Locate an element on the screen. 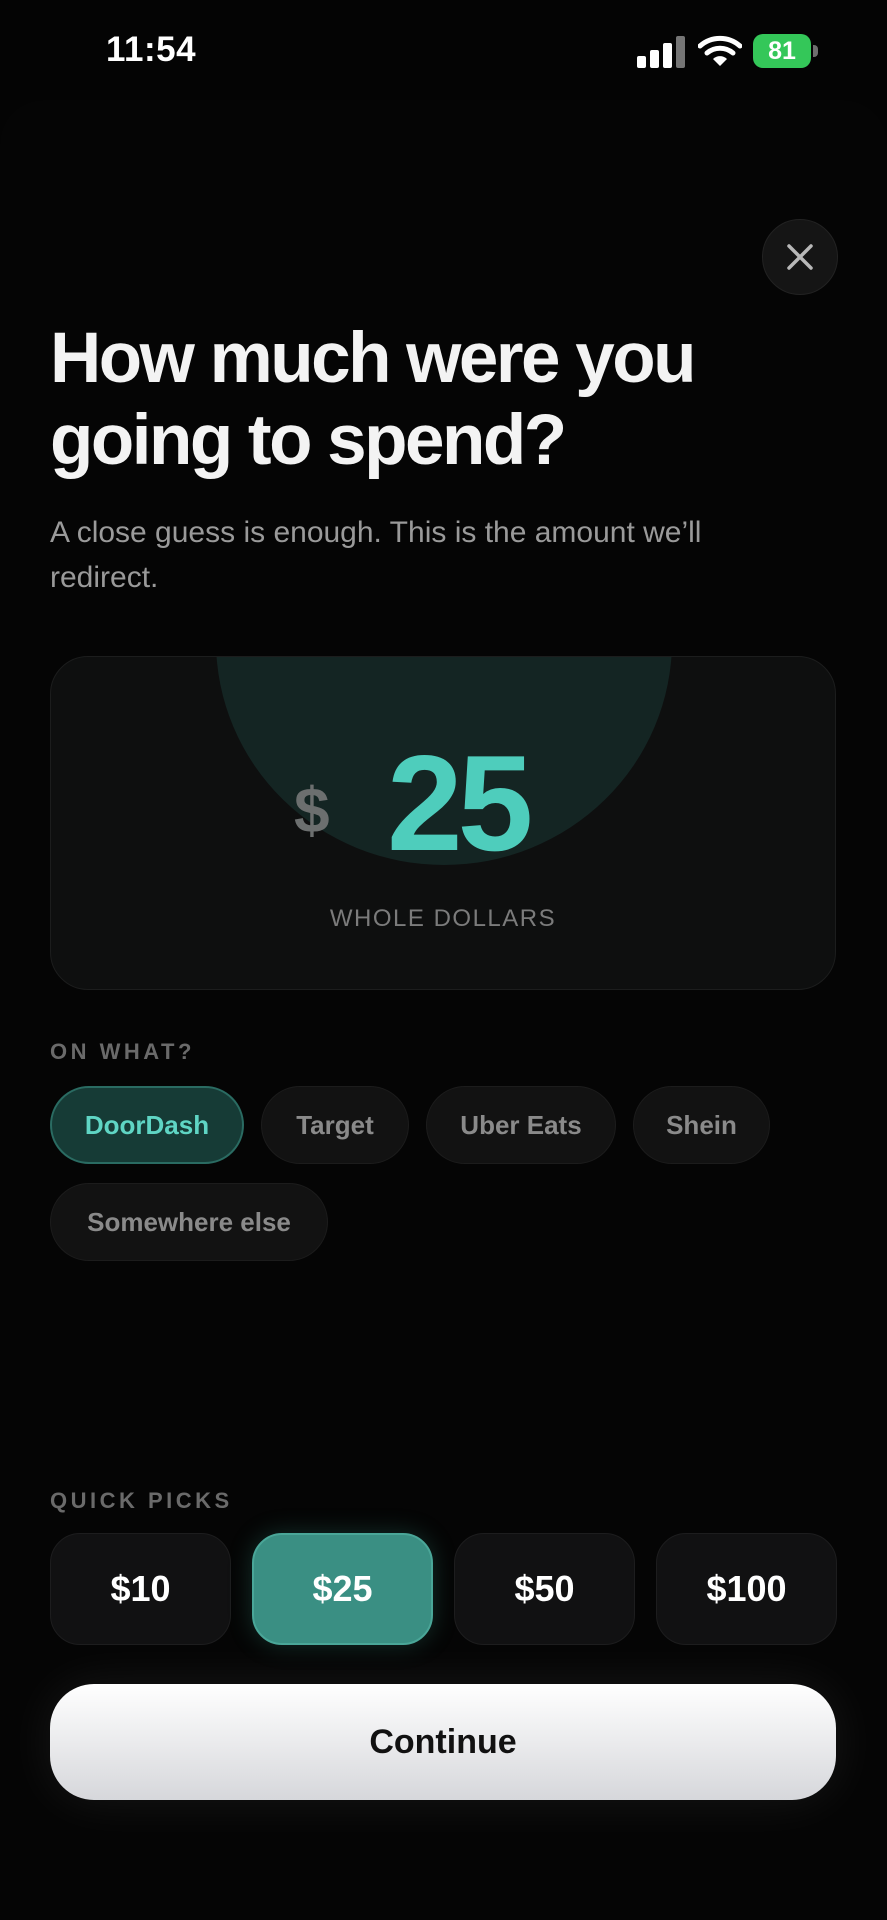  chip-uber-eats: Uber Eats is located at coordinates (521, 1125).